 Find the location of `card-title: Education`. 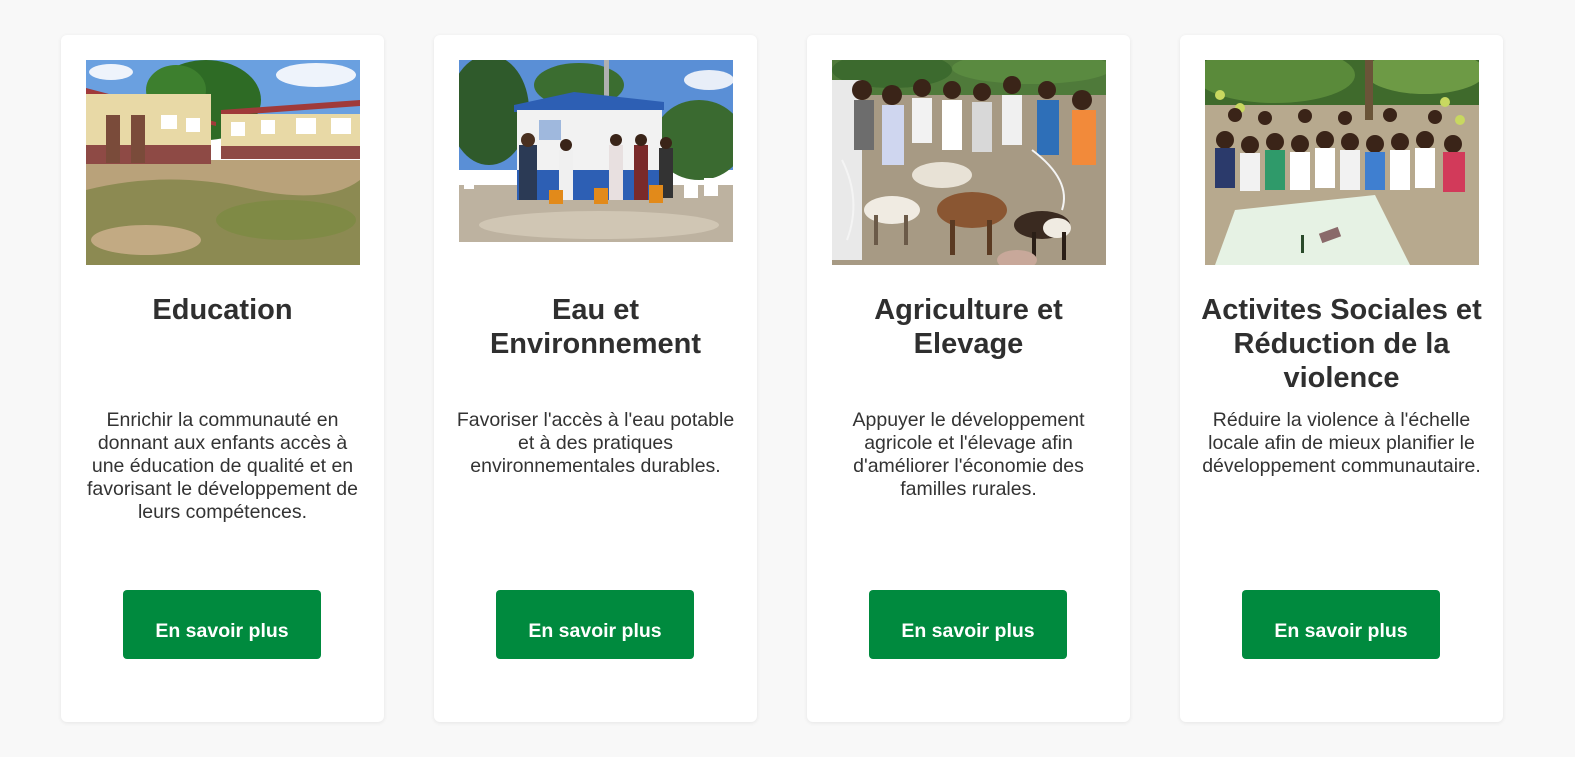

card-title: Education is located at coordinates (222, 310).